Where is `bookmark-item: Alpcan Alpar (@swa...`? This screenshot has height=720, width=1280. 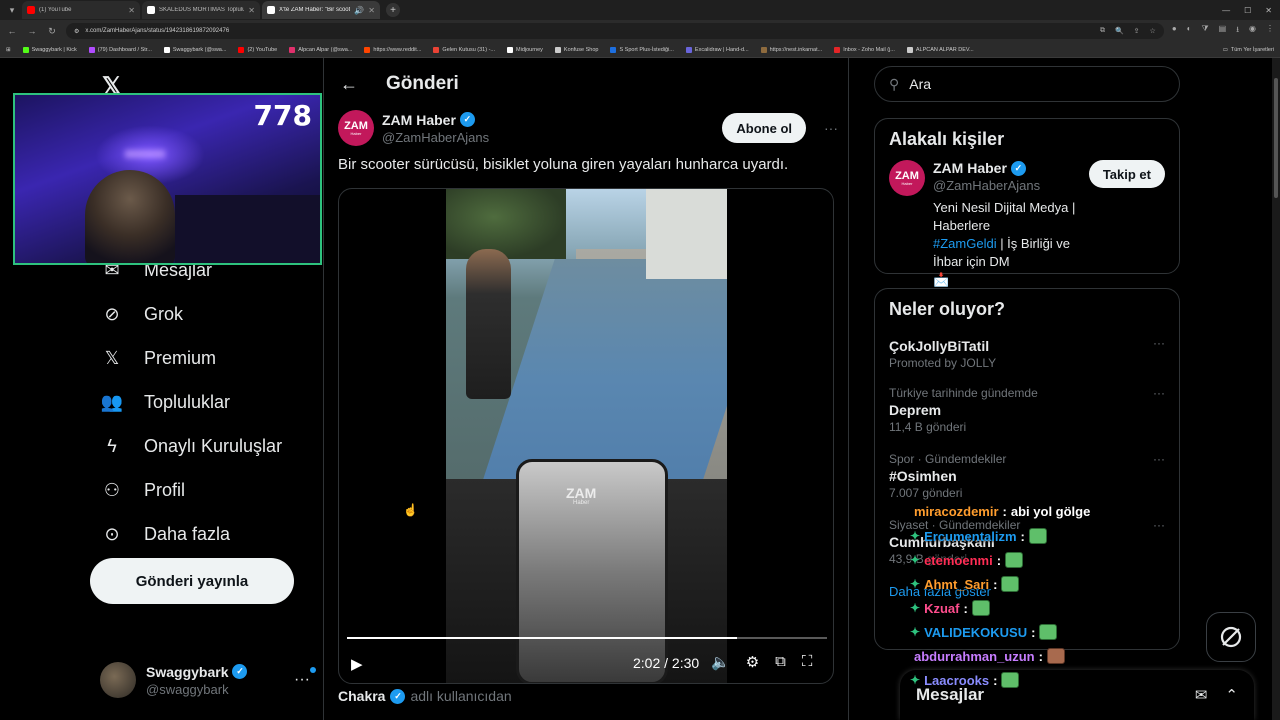
bookmark-item: Alpcan Alpar (@swa... is located at coordinates (320, 49).